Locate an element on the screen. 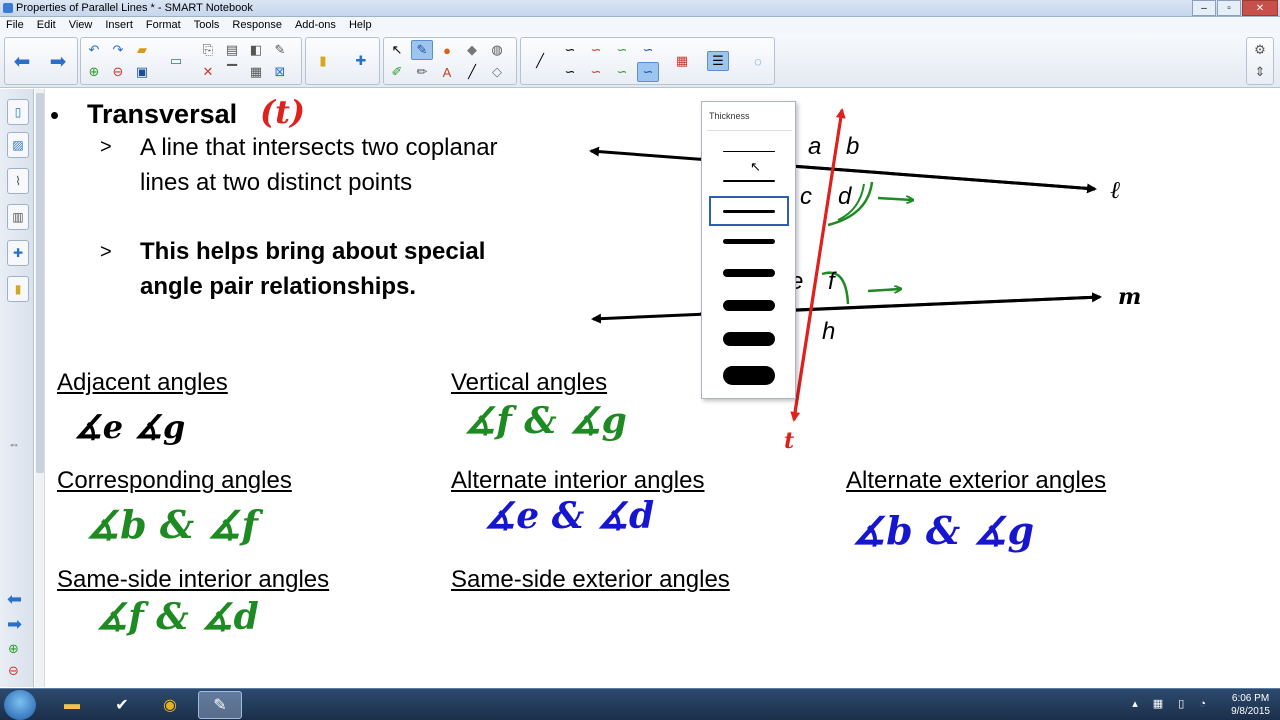  fullscreen-icon: ⊠ is located at coordinates (280, 72).